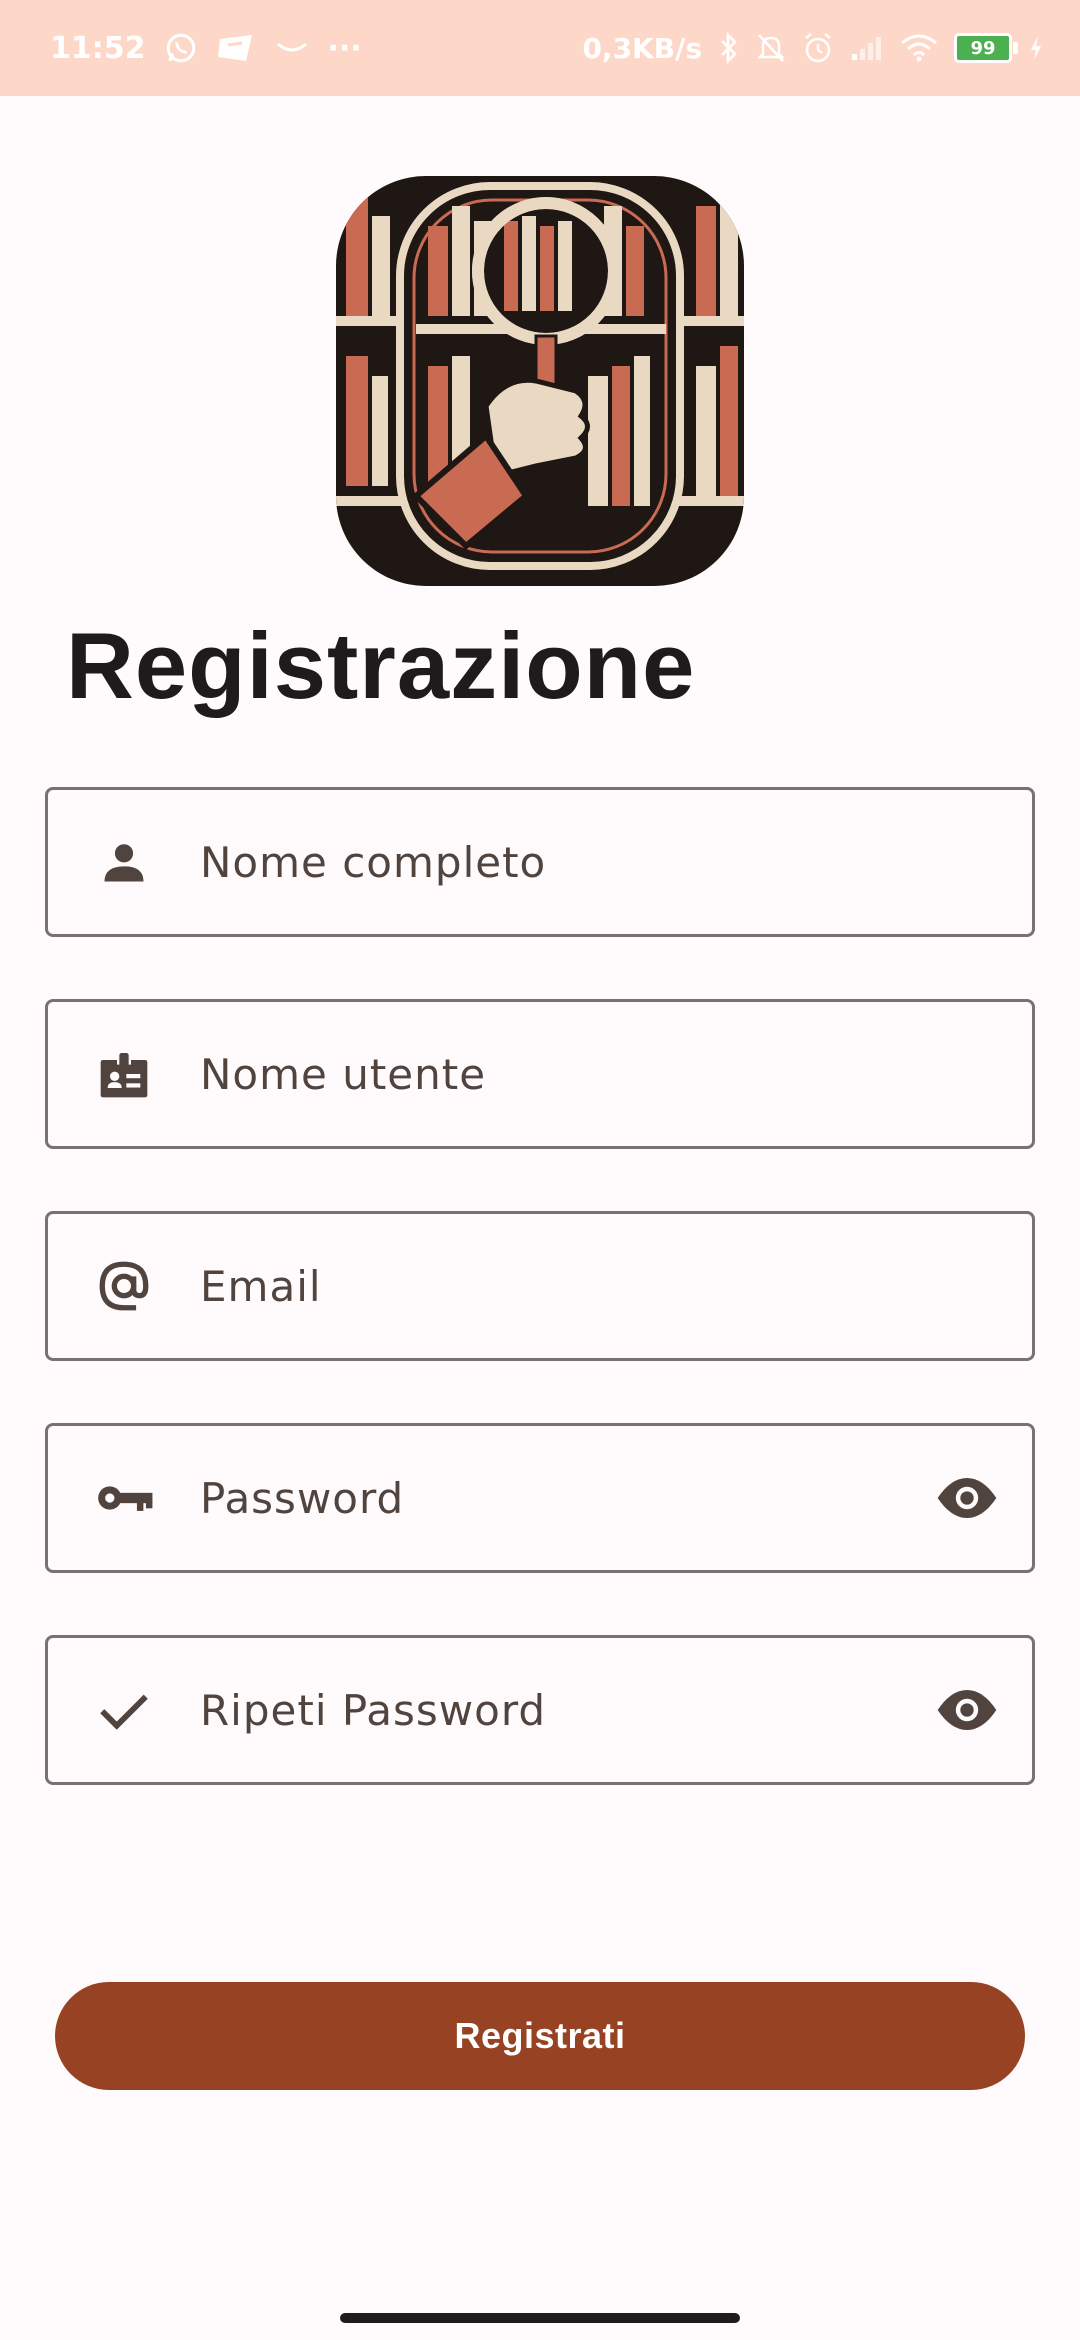 This screenshot has height=2340, width=1080. Describe the element at coordinates (343, 1074) in the screenshot. I see `username-placeholder: Nome utente` at that location.